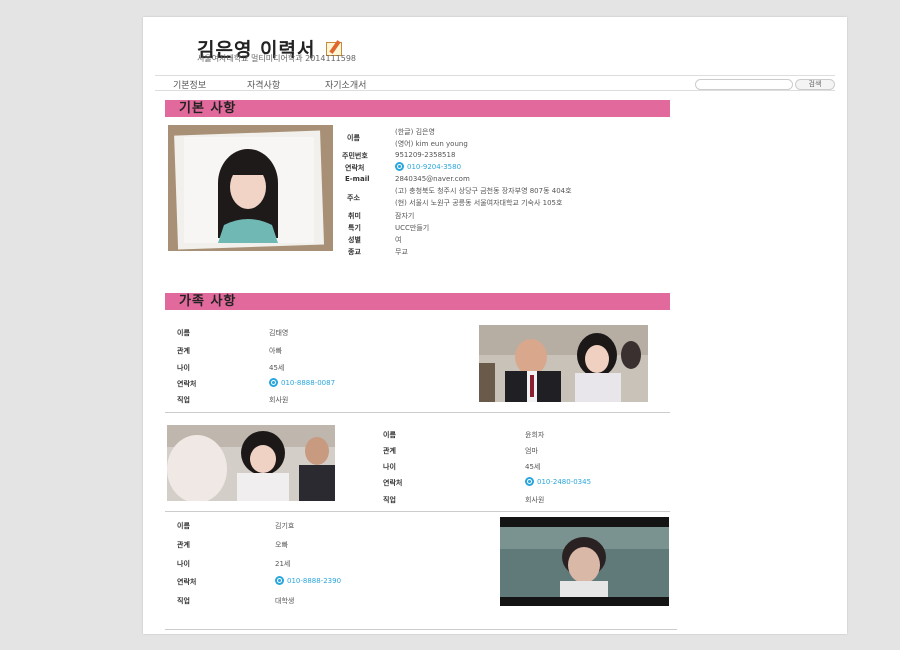 The width and height of the screenshot is (900, 650). I want to click on gender-value: 여, so click(398, 240).